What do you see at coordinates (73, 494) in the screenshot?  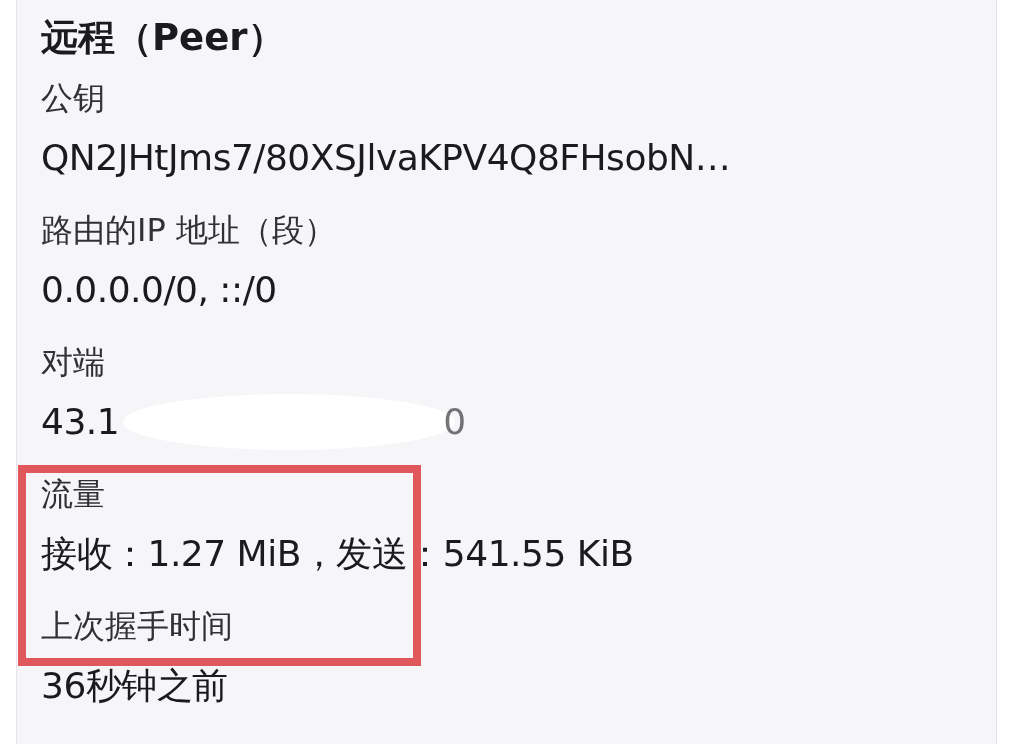 I see `field-label: 流量` at bounding box center [73, 494].